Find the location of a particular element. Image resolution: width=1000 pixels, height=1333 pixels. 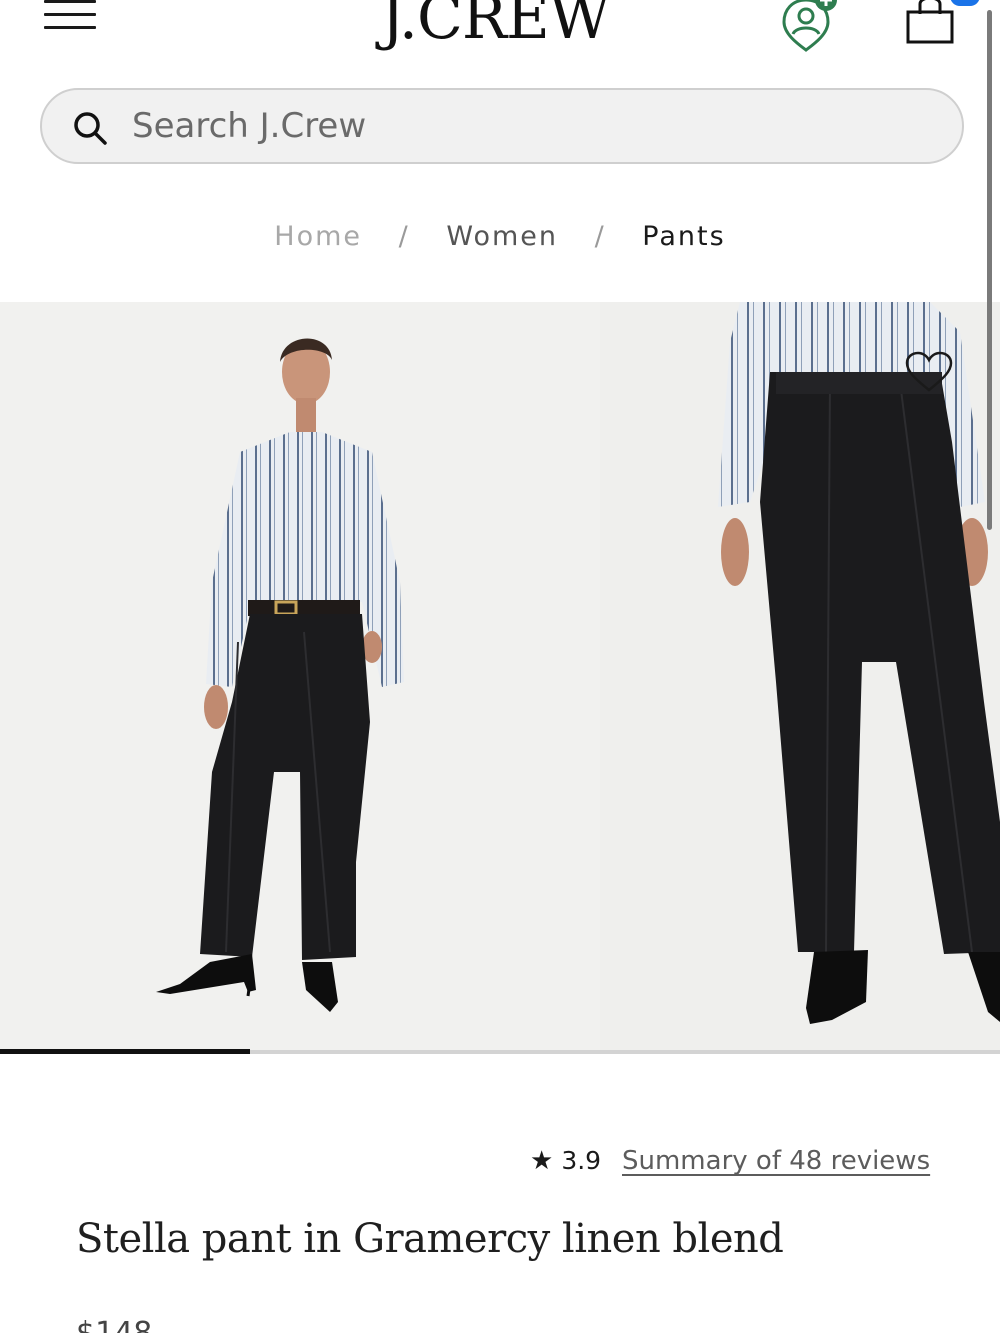

search-icon is located at coordinates (90, 128).